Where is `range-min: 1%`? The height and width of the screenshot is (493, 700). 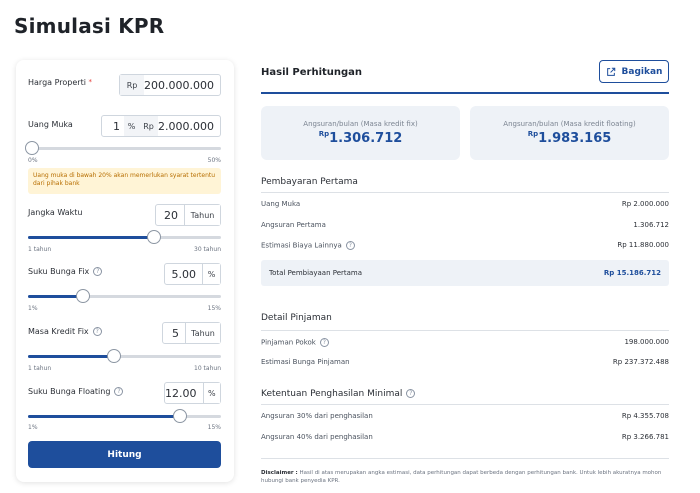
range-min: 1% is located at coordinates (33, 308).